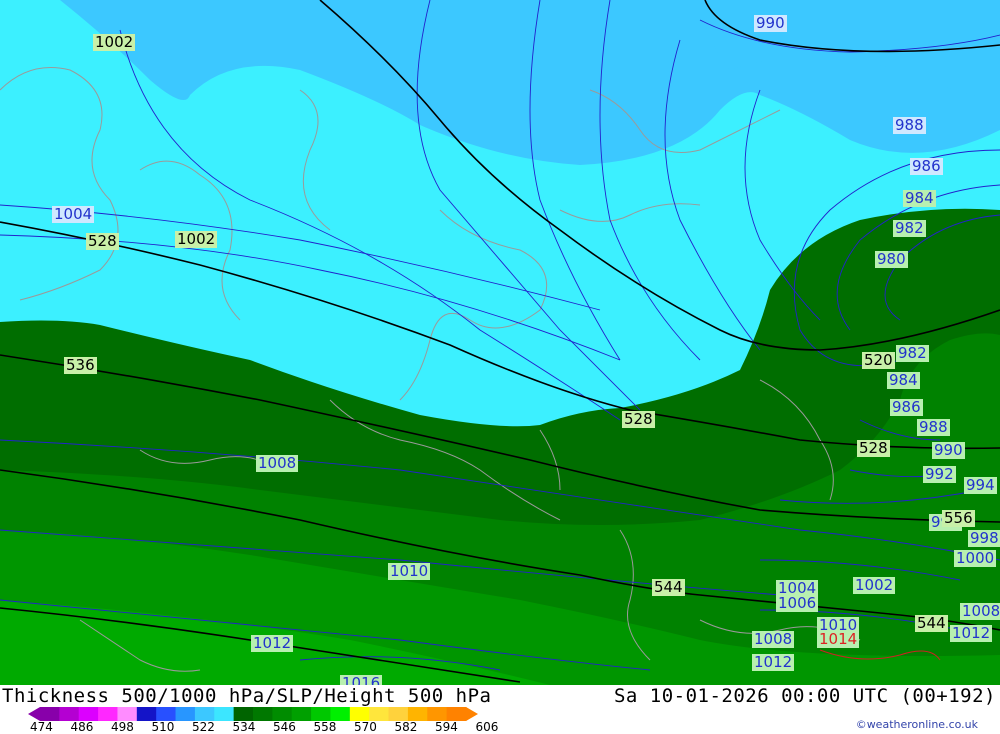  Describe the element at coordinates (838, 639) in the screenshot. I see `isobar-label: 1014` at that location.